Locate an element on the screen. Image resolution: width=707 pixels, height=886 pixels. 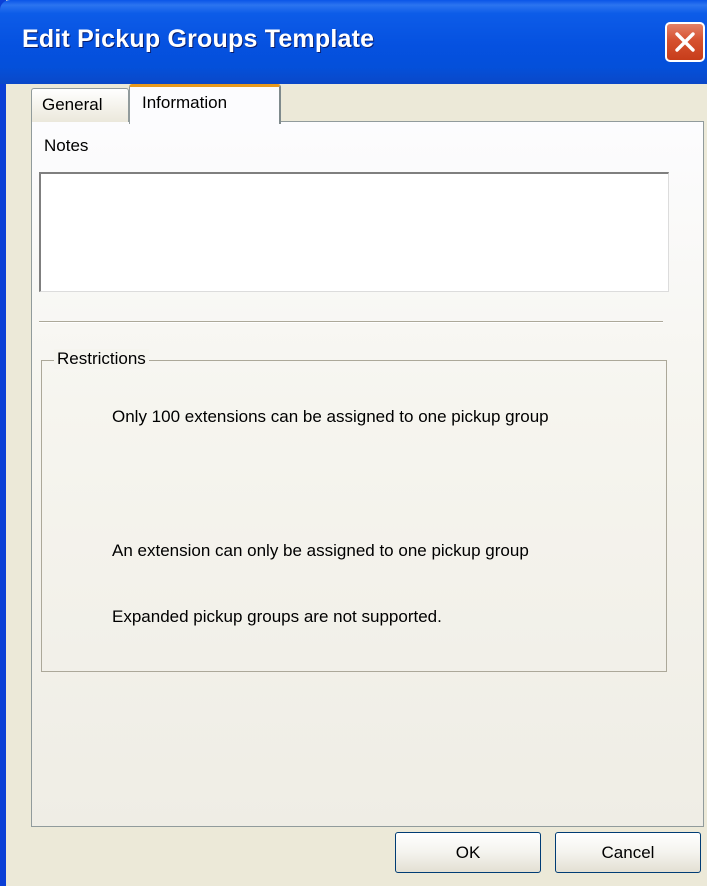
close-icon is located at coordinates (685, 42).